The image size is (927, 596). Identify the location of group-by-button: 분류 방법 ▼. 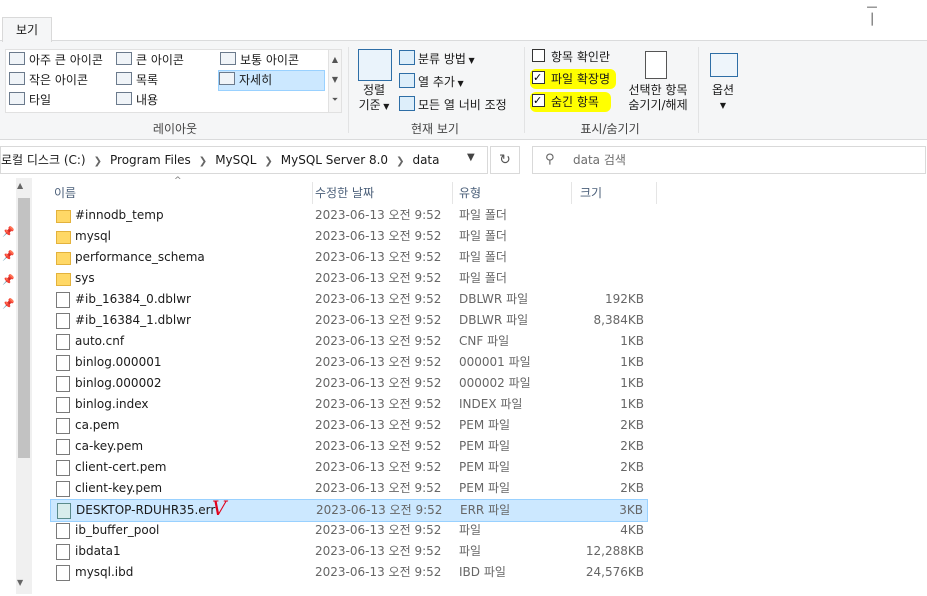
(437, 58).